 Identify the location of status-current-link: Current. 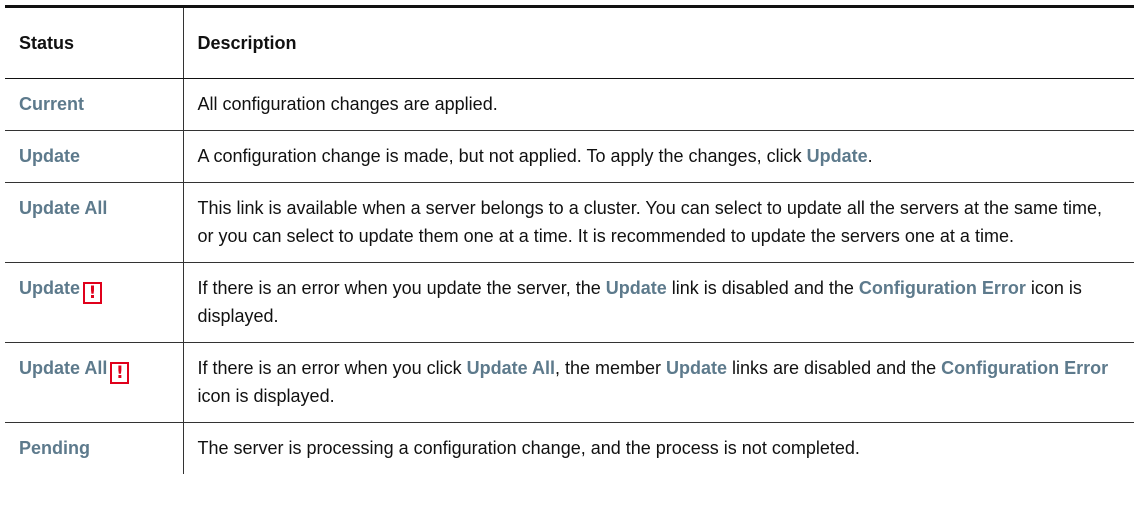
(51, 104).